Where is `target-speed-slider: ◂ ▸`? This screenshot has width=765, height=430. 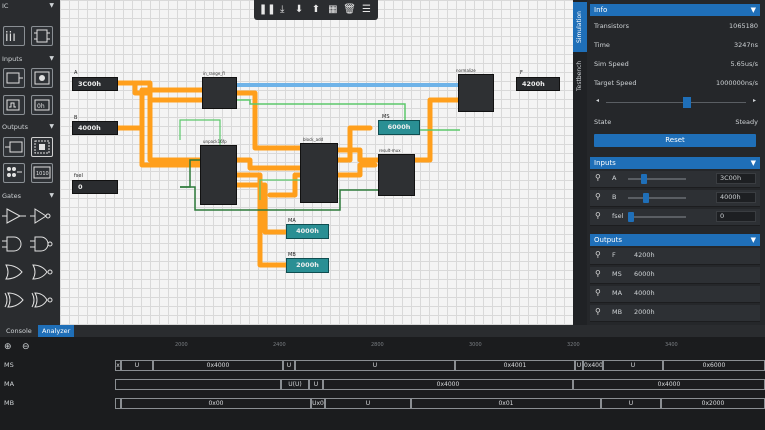
target-speed-slider: ◂ ▸ is located at coordinates (676, 102).